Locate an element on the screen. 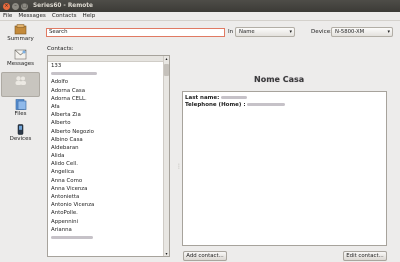 This screenshot has width=400, height=262. maximize-icon: □ is located at coordinates (24, 6).